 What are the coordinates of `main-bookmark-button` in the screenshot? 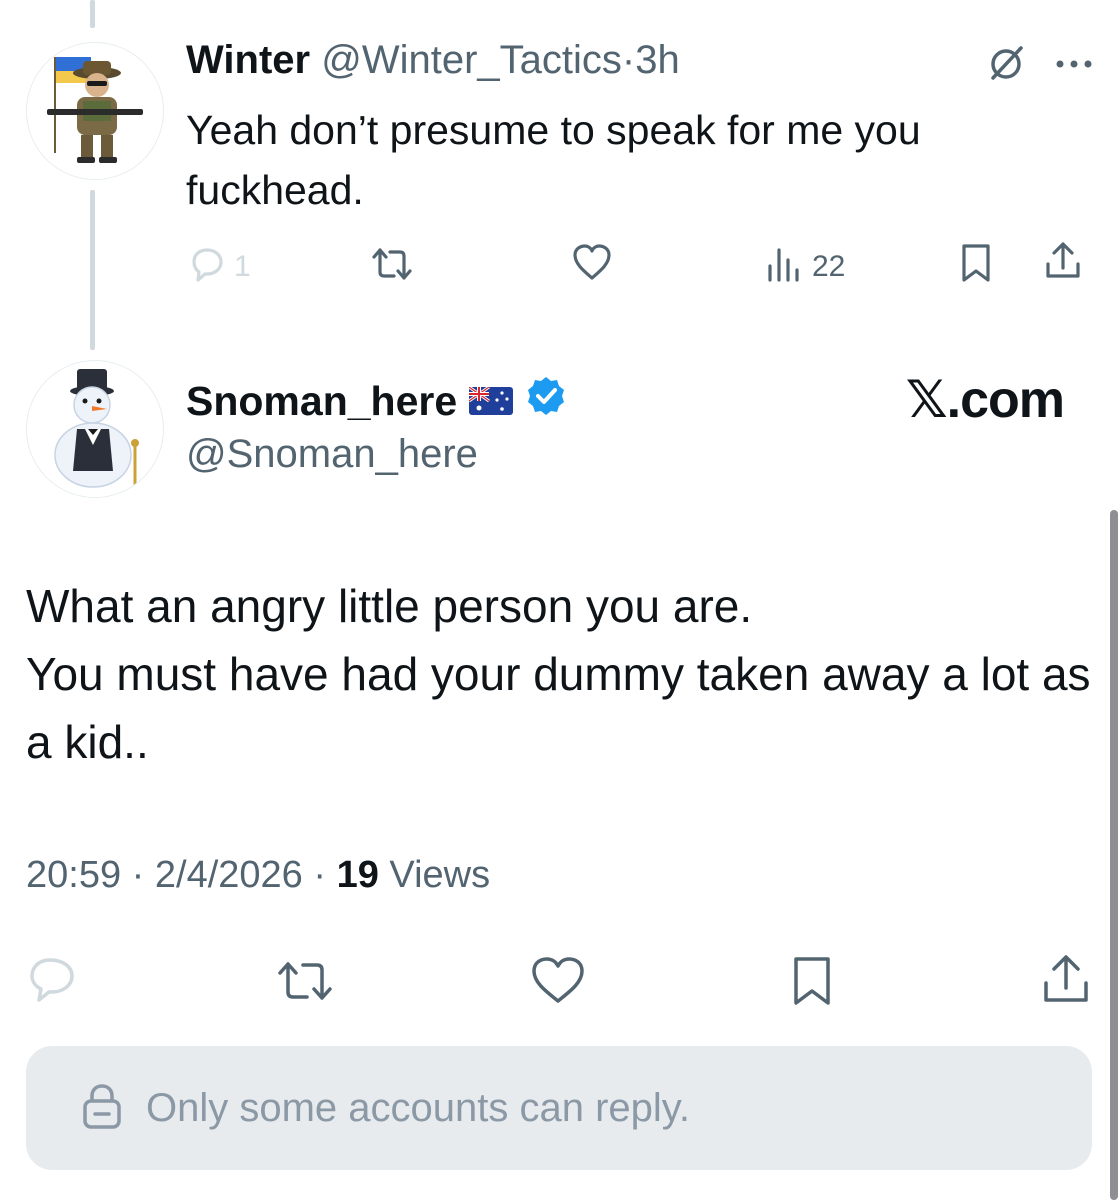 It's located at (812, 983).